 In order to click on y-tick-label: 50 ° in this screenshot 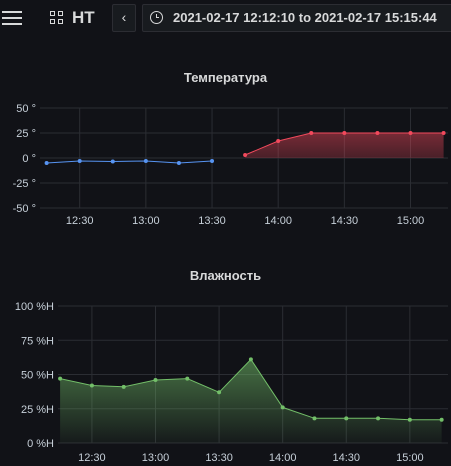, I will do `click(26, 109)`.